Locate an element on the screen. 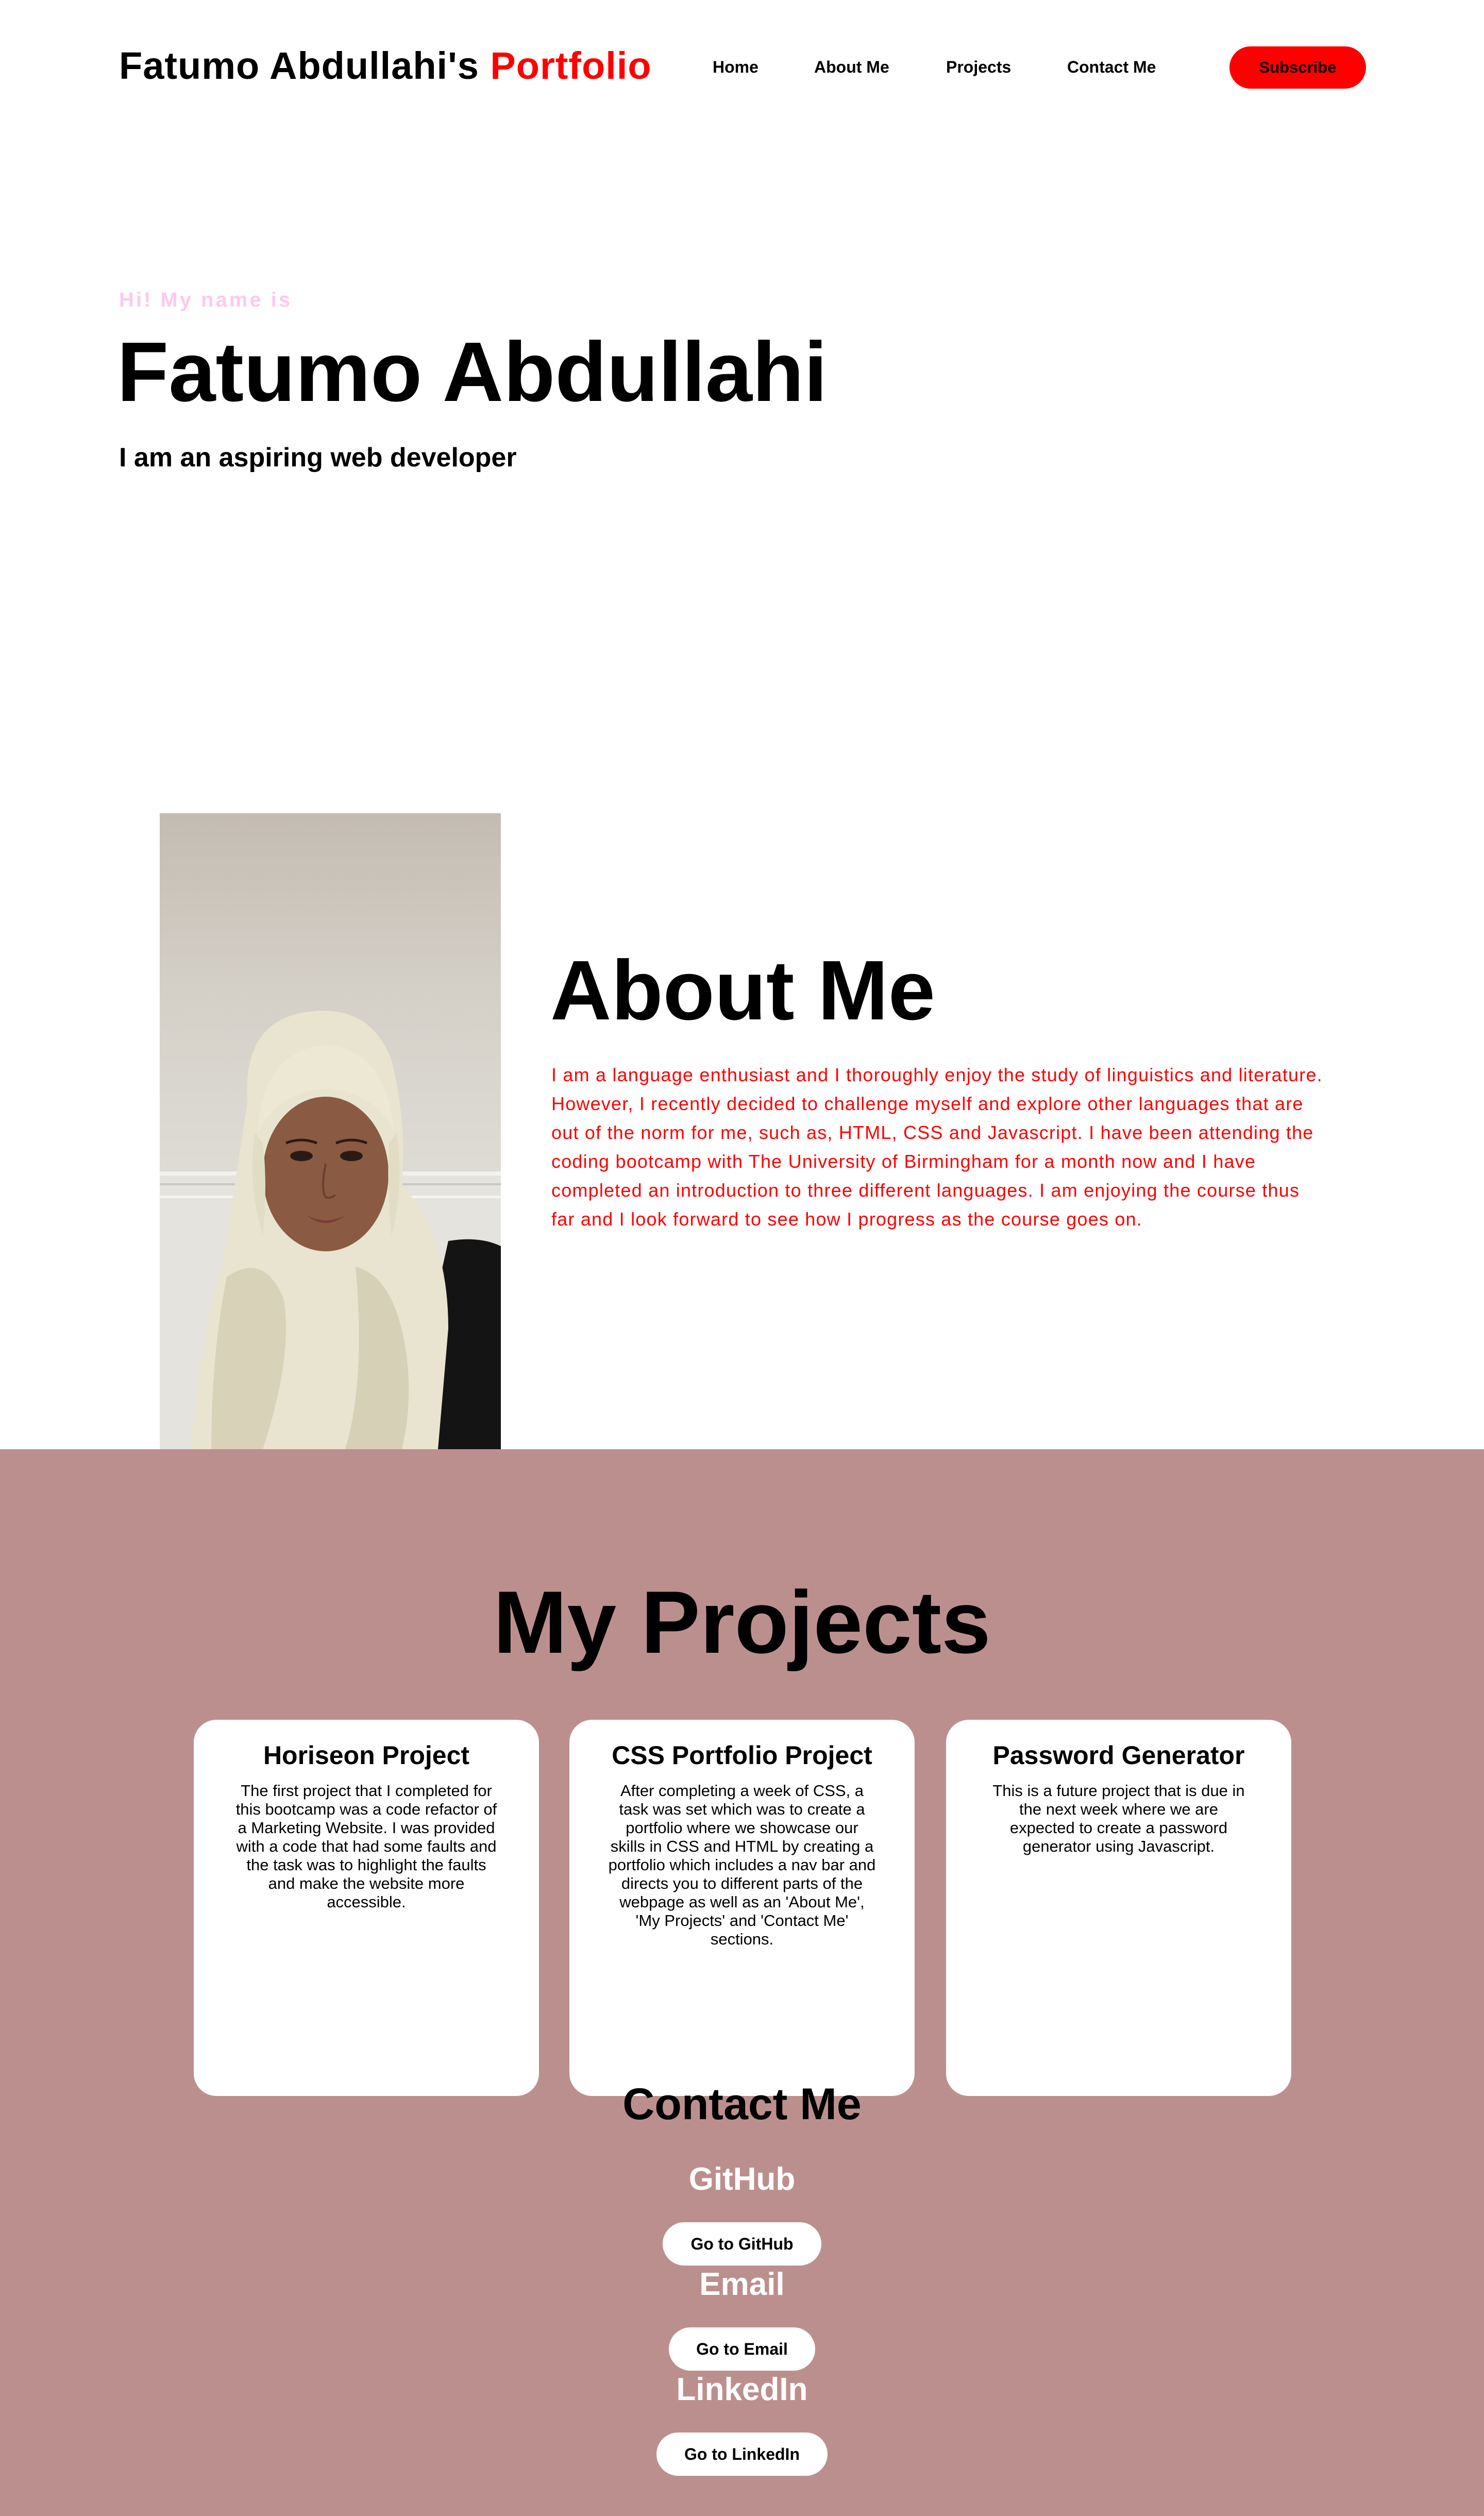 The image size is (1484, 2516). linkedin-label: LinkedIn is located at coordinates (742, 2389).